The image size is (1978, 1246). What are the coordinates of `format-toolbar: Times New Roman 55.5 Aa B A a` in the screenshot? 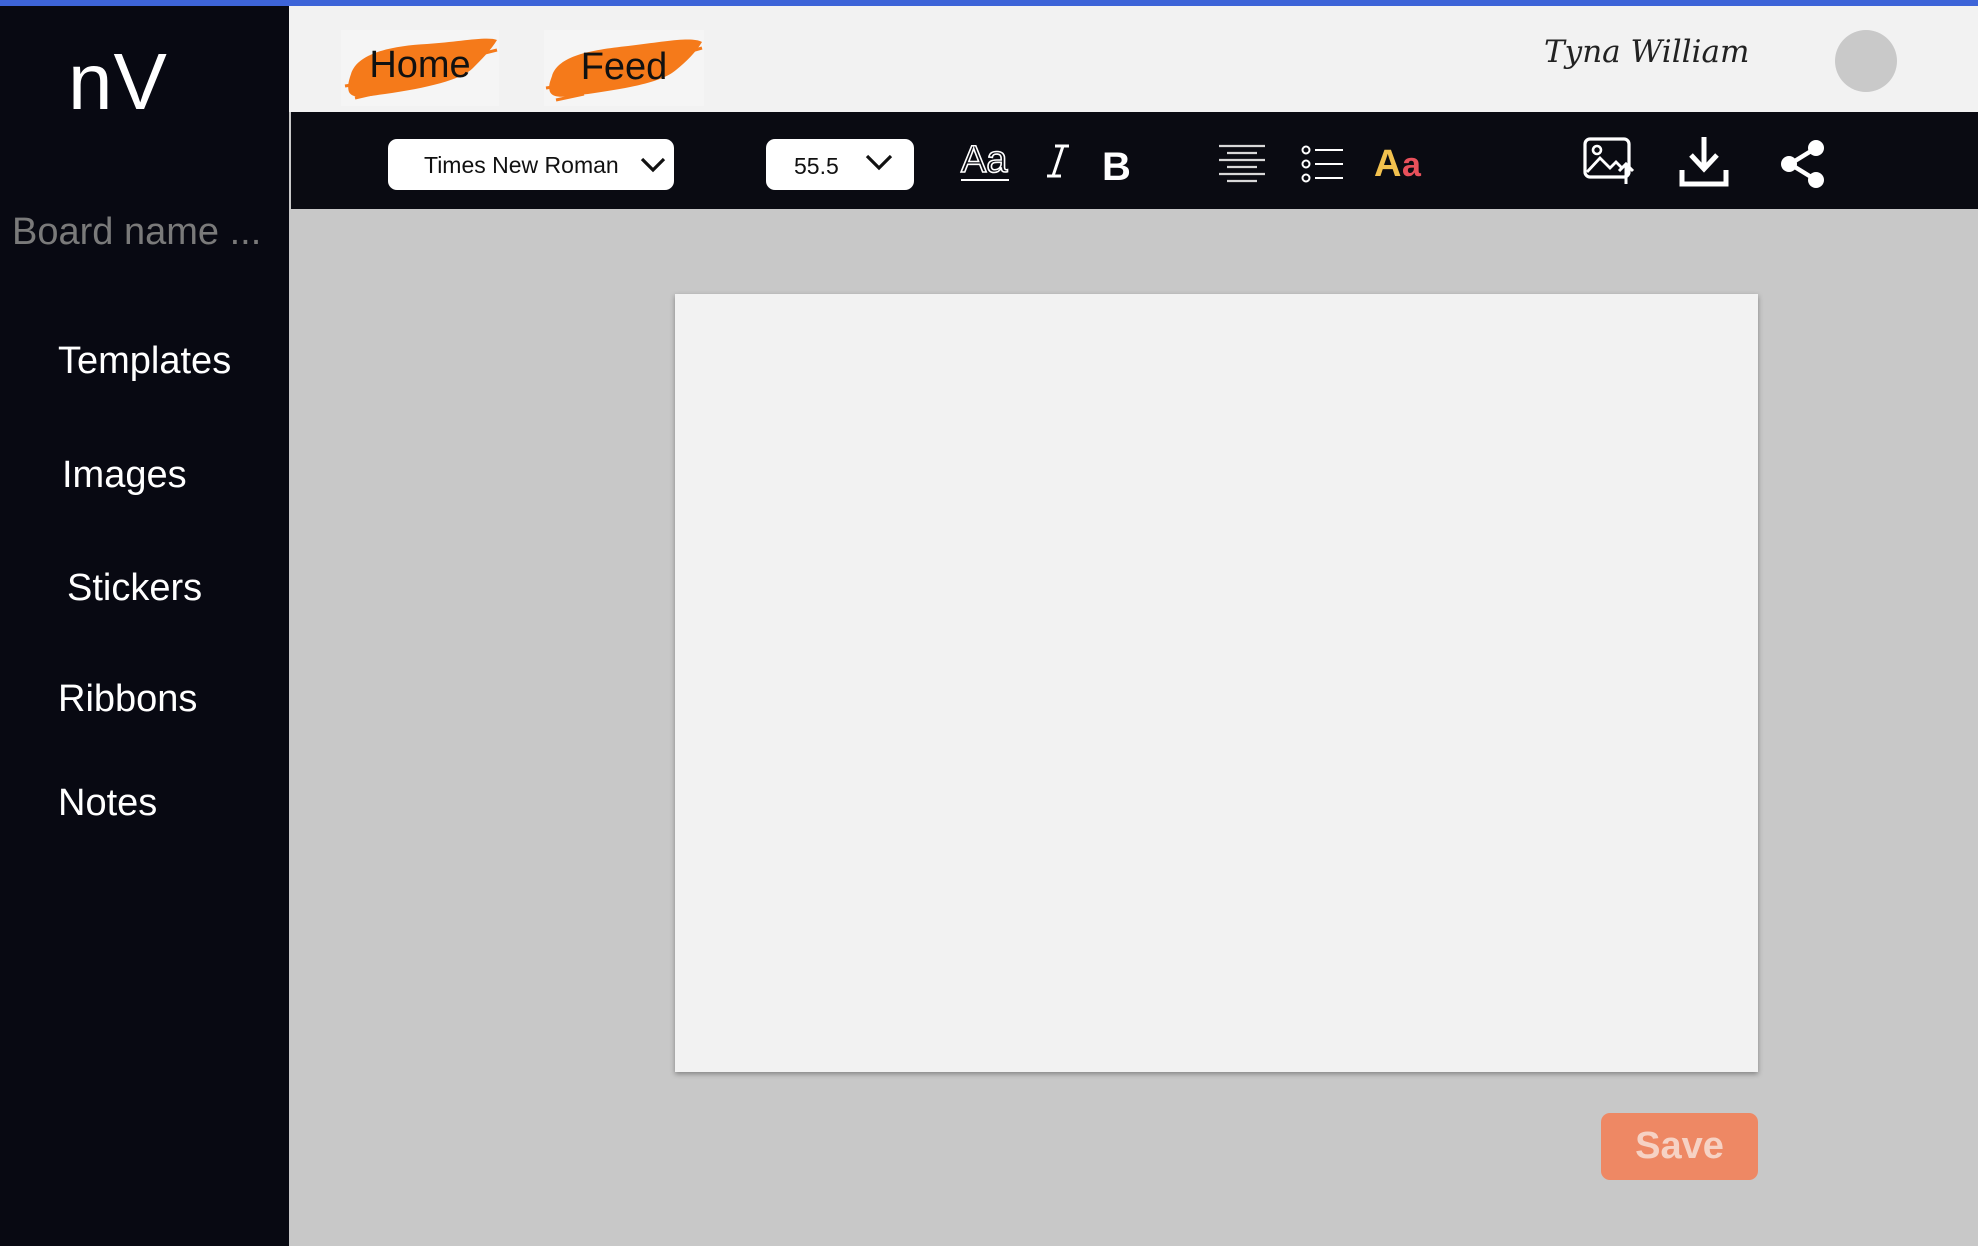 It's located at (1134, 160).